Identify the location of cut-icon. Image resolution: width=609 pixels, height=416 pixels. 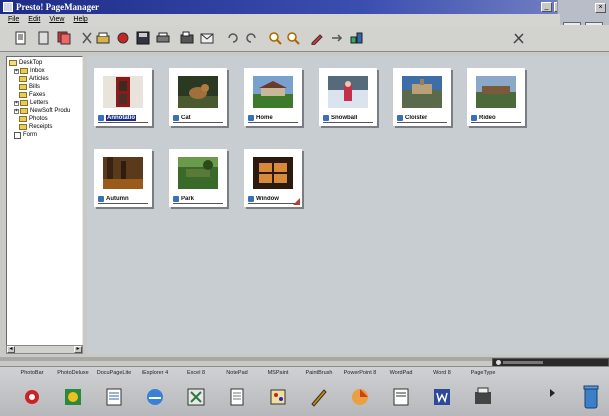
(87, 38).